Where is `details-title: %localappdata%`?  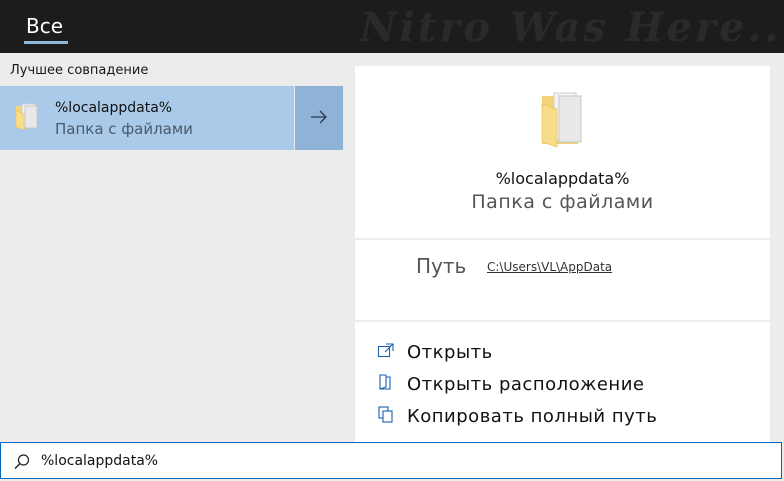
details-title: %localappdata% is located at coordinates (562, 178).